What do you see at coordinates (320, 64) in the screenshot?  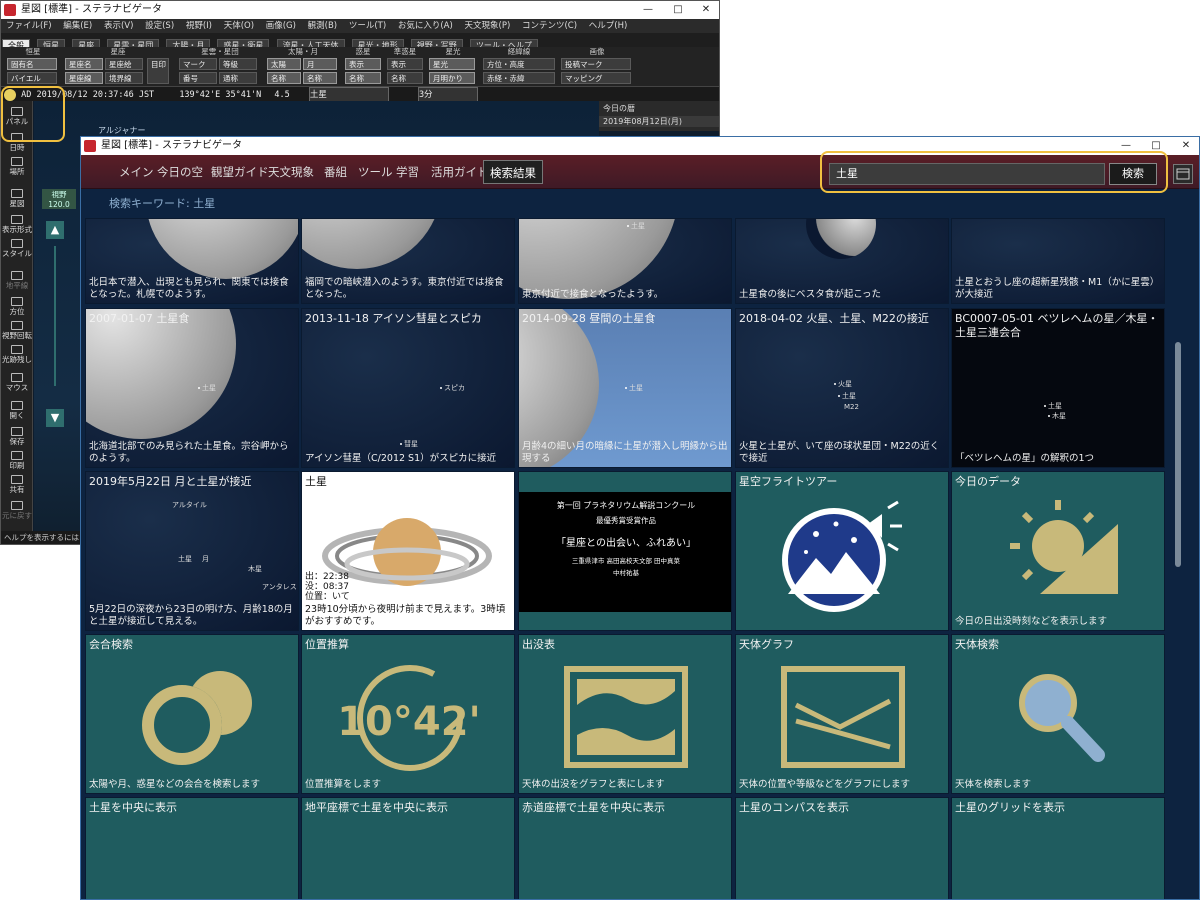 I see `ribbon-btn-moon: 月` at bounding box center [320, 64].